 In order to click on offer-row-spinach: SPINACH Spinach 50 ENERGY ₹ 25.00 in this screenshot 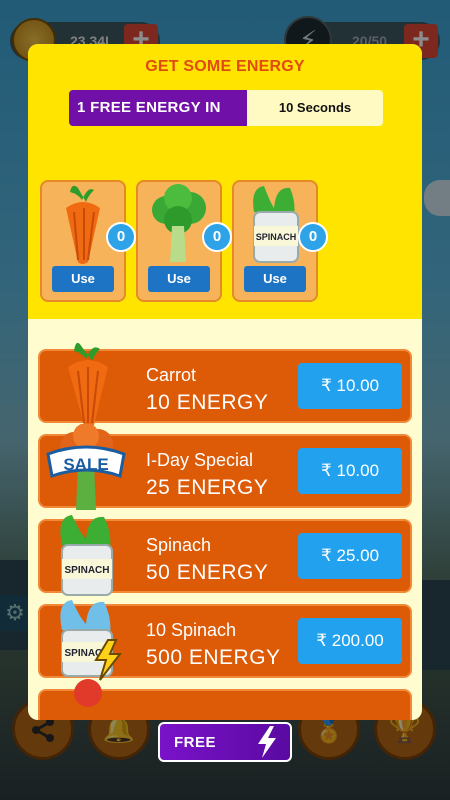, I will do `click(225, 555)`.